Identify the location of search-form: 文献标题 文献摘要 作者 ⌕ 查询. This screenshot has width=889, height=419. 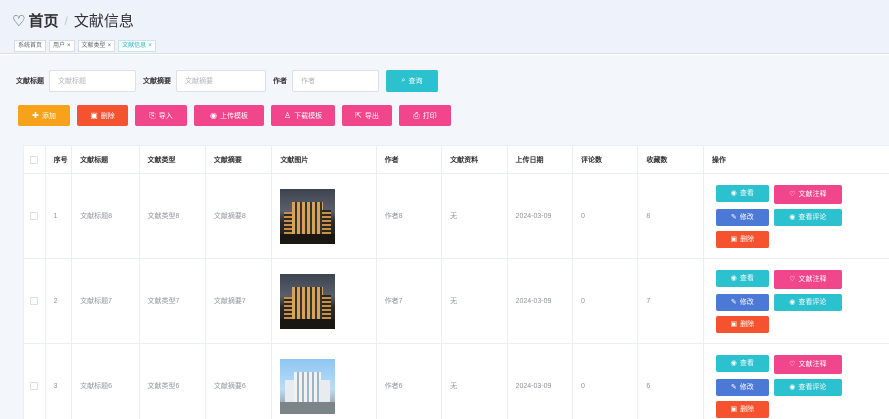
(227, 81).